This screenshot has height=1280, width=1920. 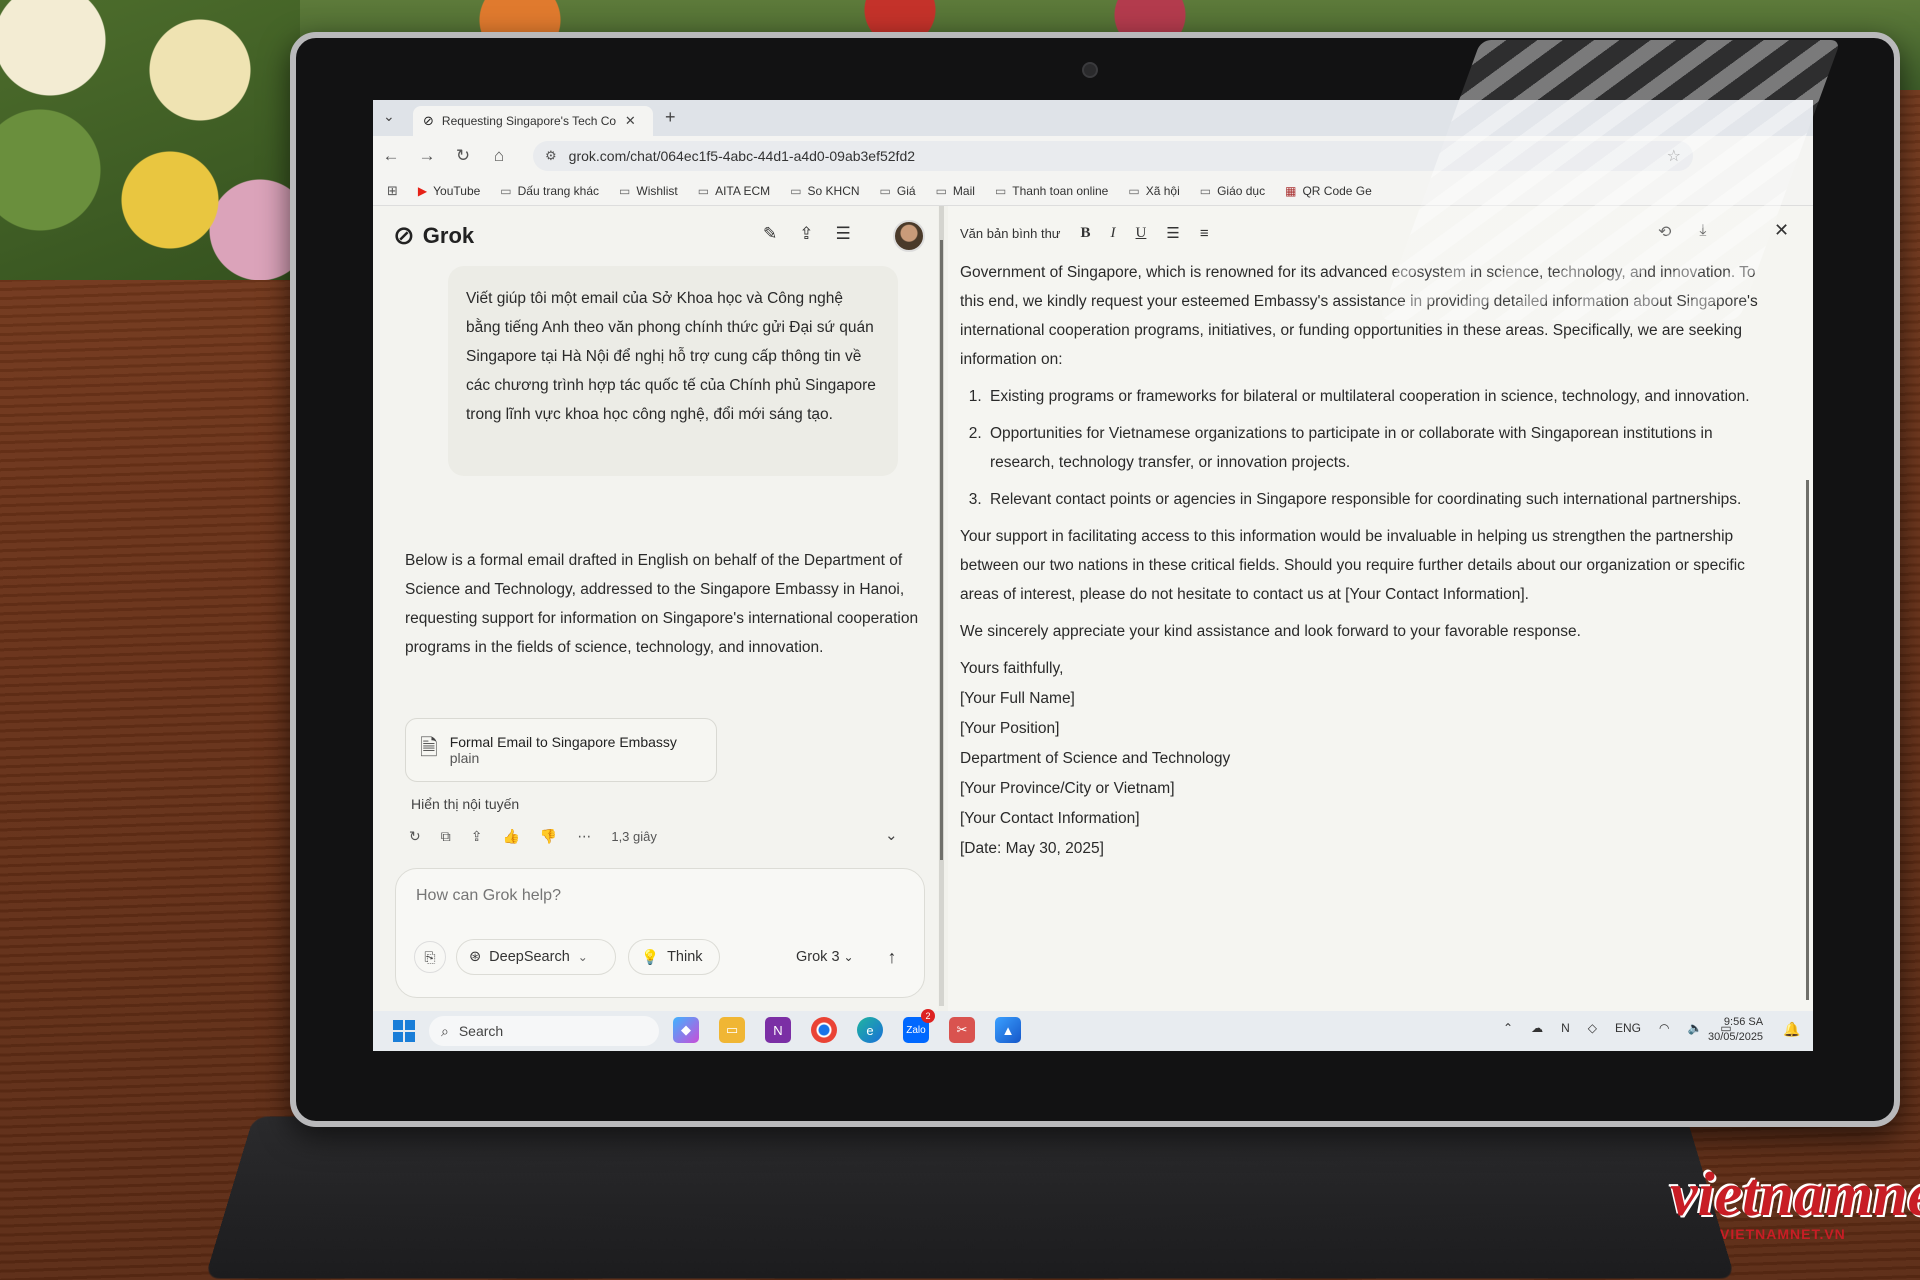 What do you see at coordinates (463, 156) in the screenshot?
I see `reload-icon: ↻` at bounding box center [463, 156].